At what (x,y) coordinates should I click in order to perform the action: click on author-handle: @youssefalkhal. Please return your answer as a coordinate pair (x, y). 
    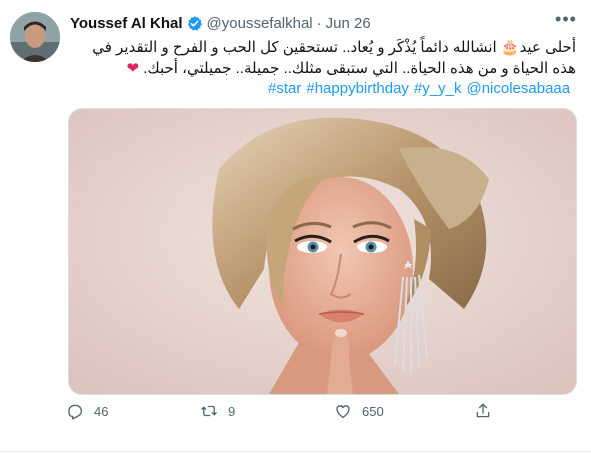
    Looking at the image, I should click on (260, 23).